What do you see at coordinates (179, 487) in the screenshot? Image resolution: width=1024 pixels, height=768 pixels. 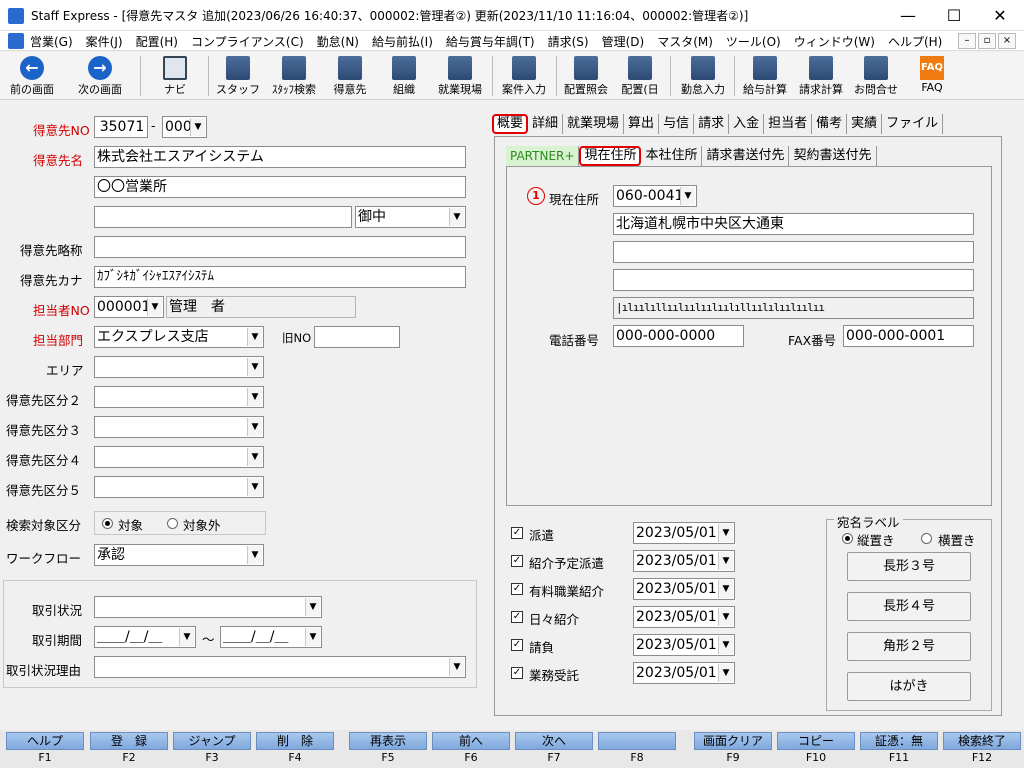 I see `cat5-select: ▼` at bounding box center [179, 487].